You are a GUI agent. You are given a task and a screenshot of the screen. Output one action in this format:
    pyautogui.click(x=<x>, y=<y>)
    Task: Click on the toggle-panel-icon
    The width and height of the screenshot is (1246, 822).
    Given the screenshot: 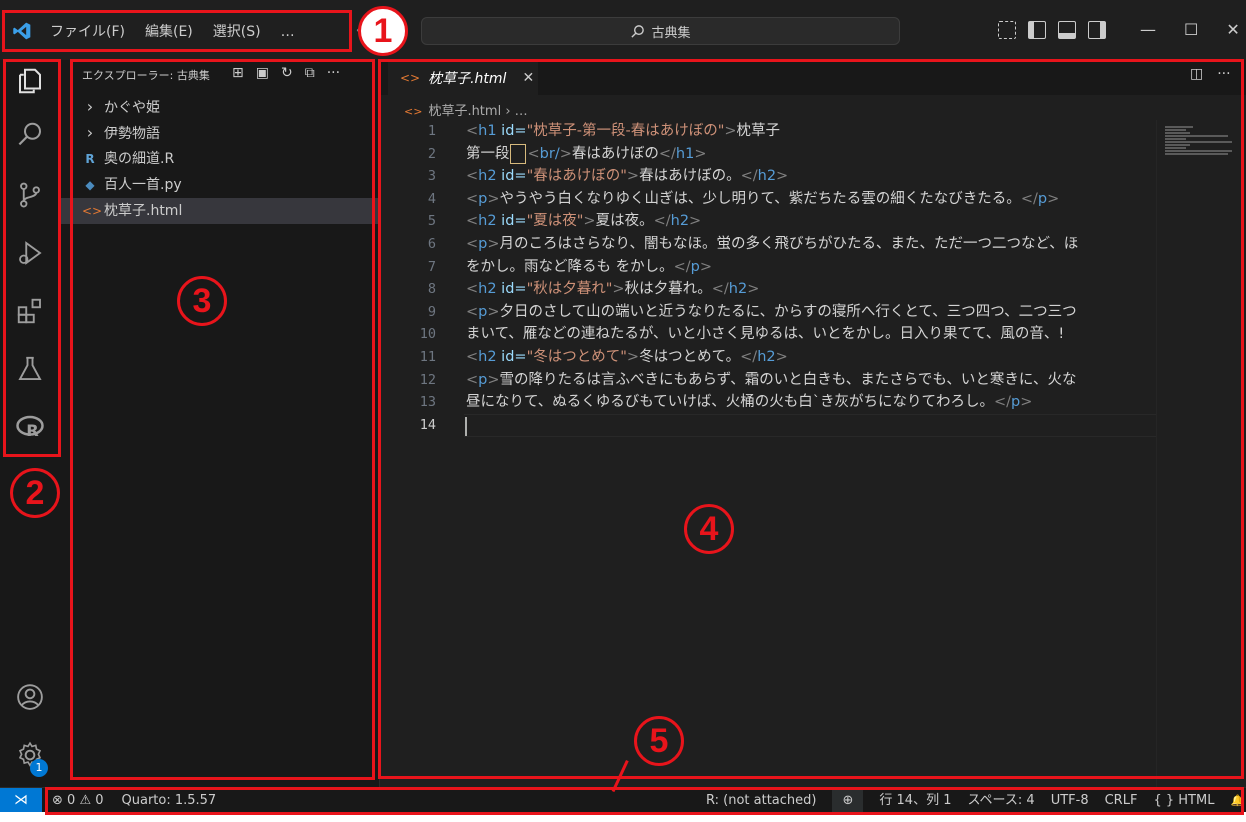 What is the action you would take?
    pyautogui.click(x=1067, y=30)
    